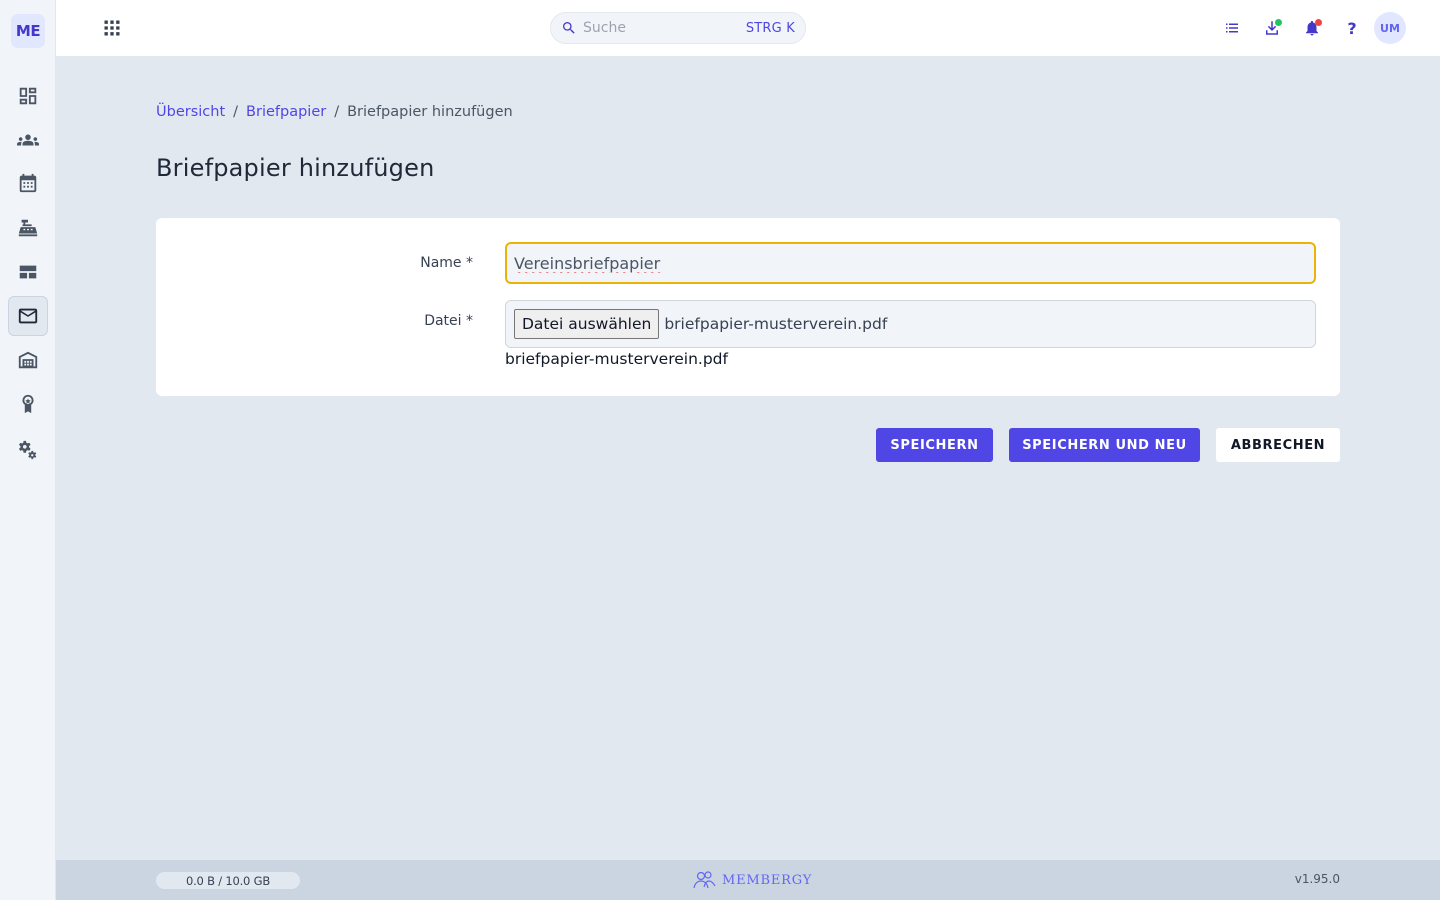 The height and width of the screenshot is (900, 1440). Describe the element at coordinates (1390, 28) in the screenshot. I see `user-avatar: UM` at that location.